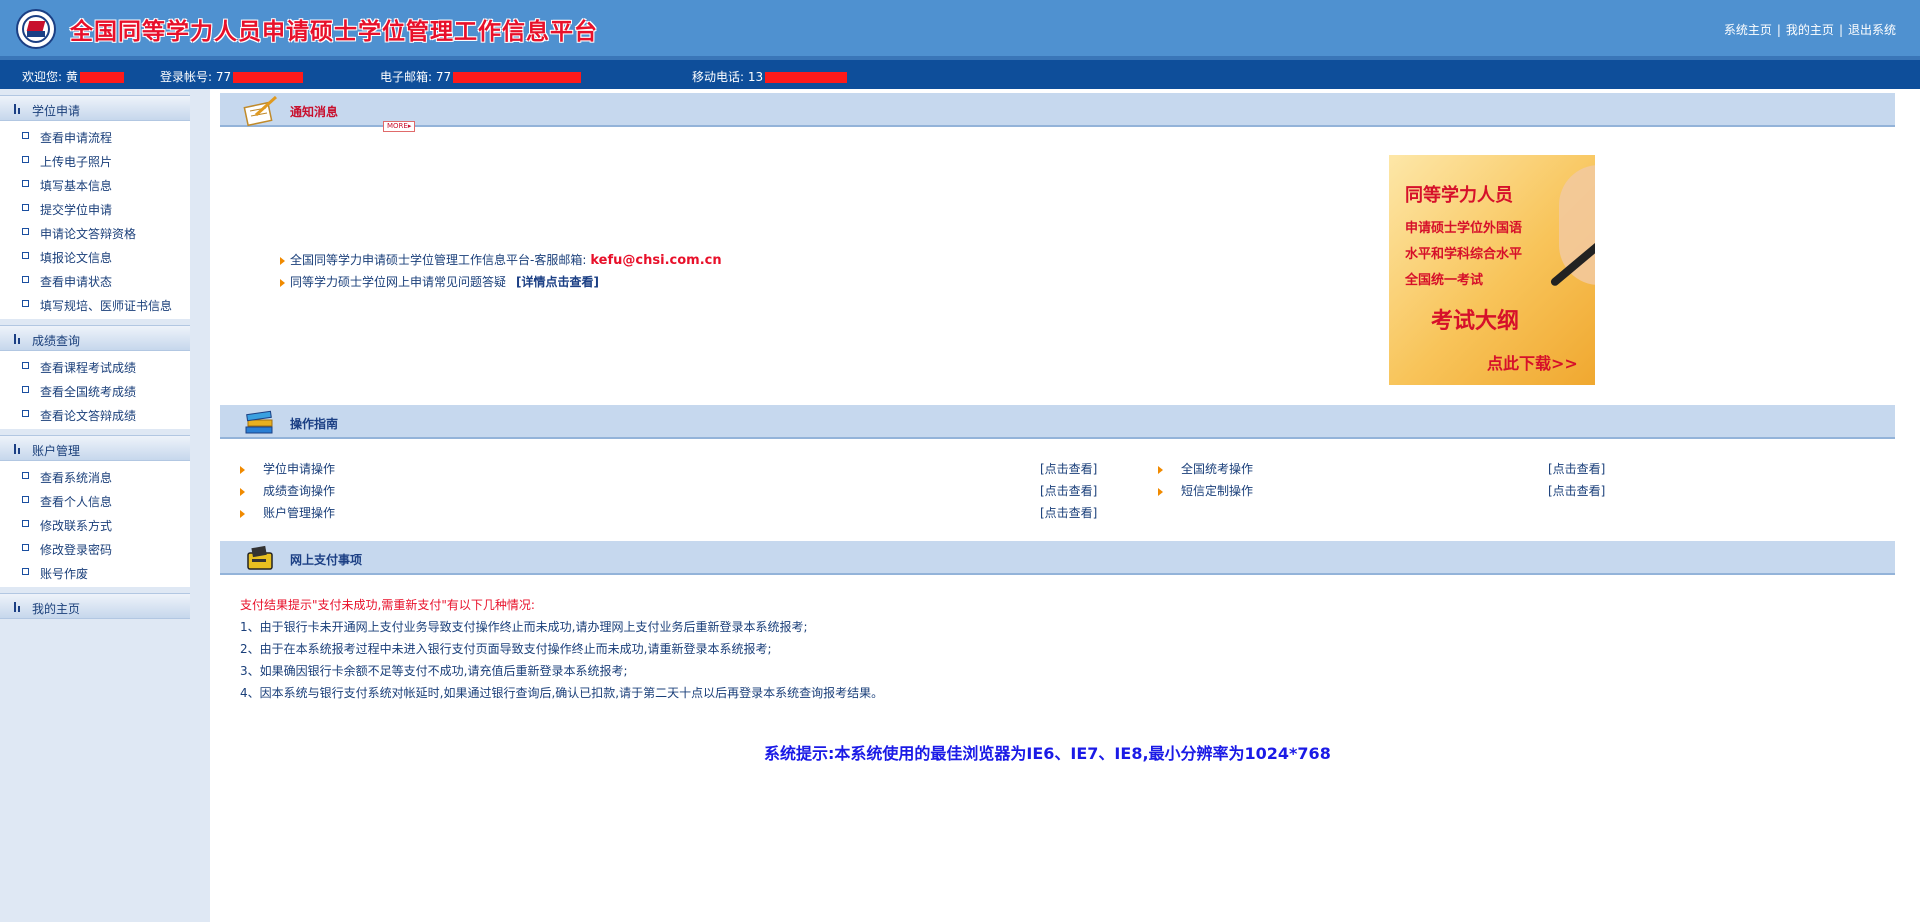  I want to click on email-value: 77, so click(443, 77).